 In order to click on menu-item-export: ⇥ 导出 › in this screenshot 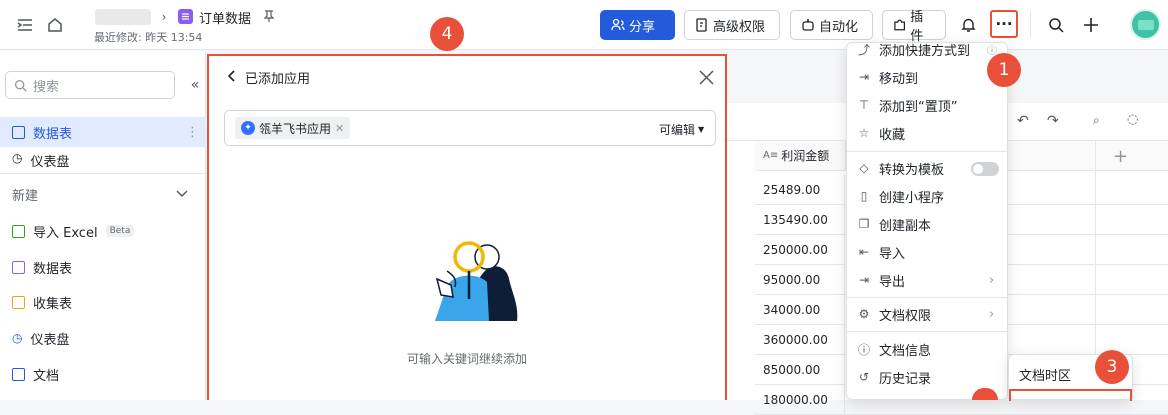, I will do `click(927, 280)`.